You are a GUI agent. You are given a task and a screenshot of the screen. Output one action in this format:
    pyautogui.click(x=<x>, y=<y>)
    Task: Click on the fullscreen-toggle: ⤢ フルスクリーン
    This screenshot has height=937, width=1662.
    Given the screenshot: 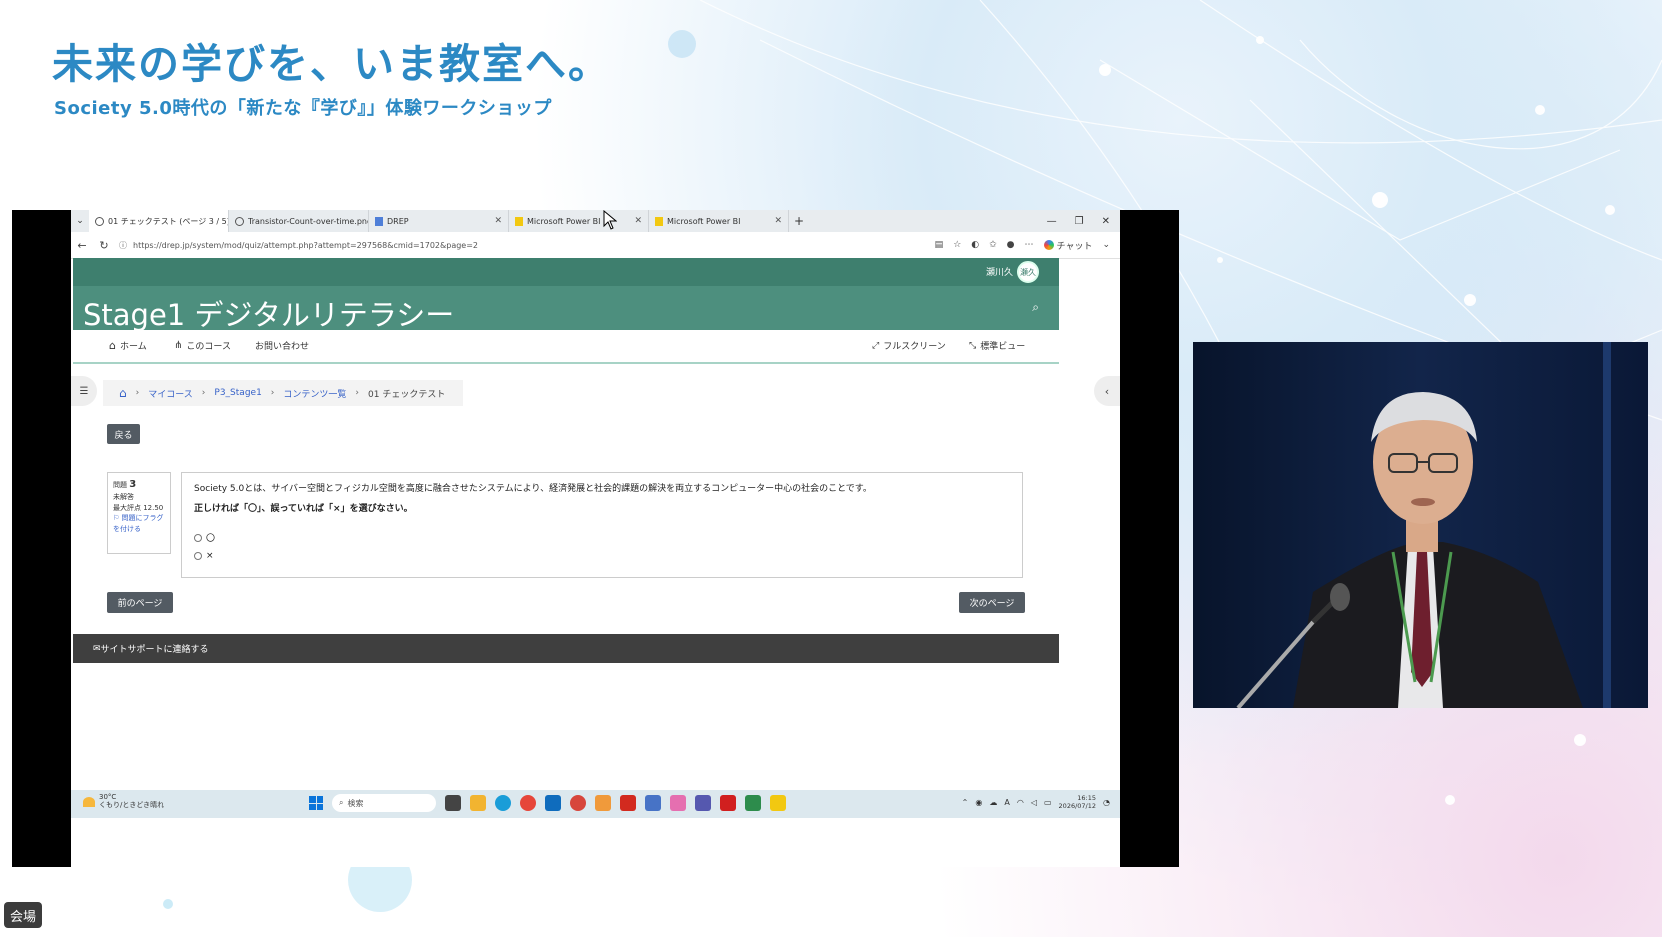 What is the action you would take?
    pyautogui.click(x=909, y=346)
    